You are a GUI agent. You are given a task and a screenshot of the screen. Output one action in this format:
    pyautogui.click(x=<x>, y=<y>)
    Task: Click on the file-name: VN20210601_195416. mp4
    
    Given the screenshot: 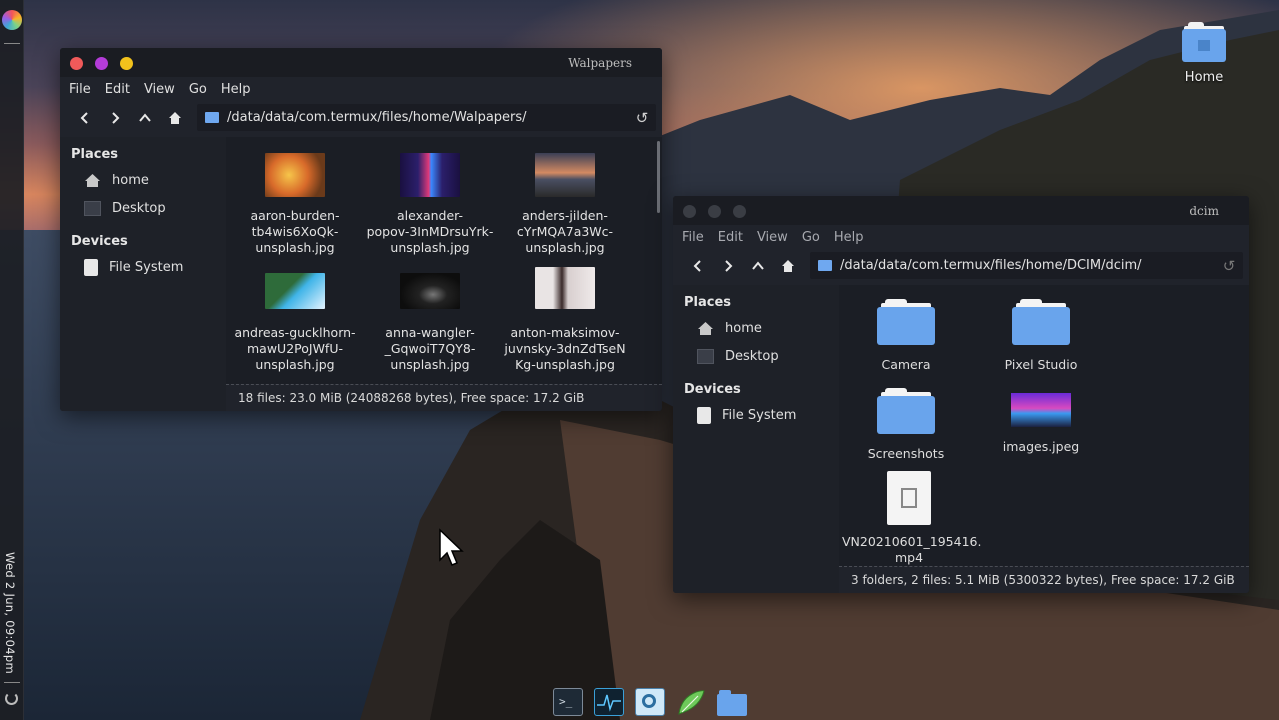 What is the action you would take?
    pyautogui.click(x=912, y=549)
    